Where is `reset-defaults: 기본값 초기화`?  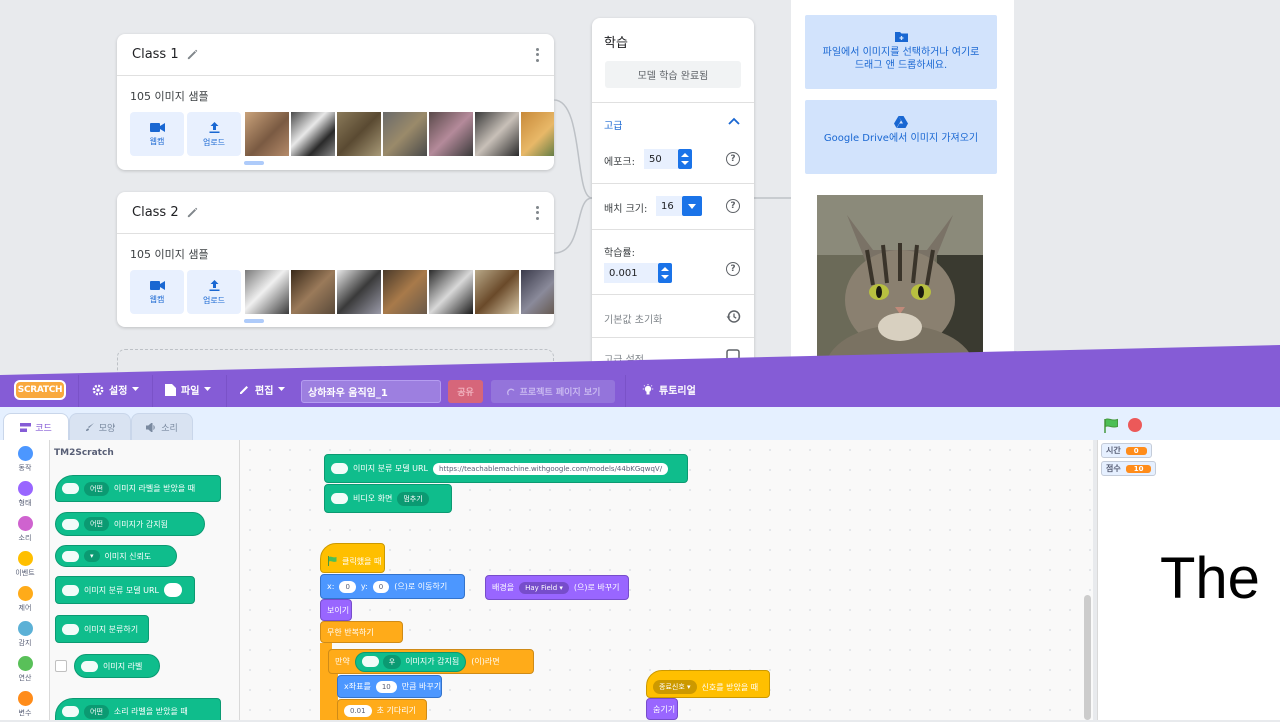
reset-defaults: 기본값 초기화 is located at coordinates (633, 318).